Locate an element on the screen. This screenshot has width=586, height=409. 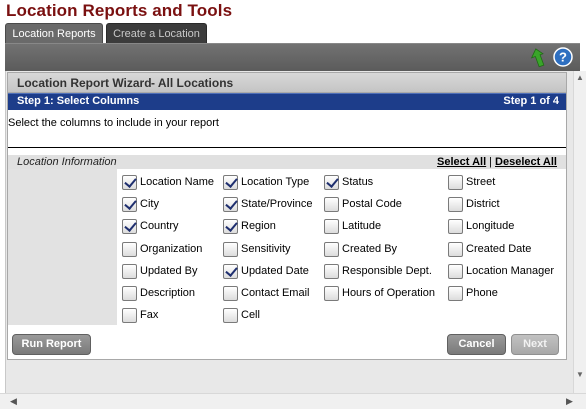
column-checkbox-item: Latitude is located at coordinates (352, 226).